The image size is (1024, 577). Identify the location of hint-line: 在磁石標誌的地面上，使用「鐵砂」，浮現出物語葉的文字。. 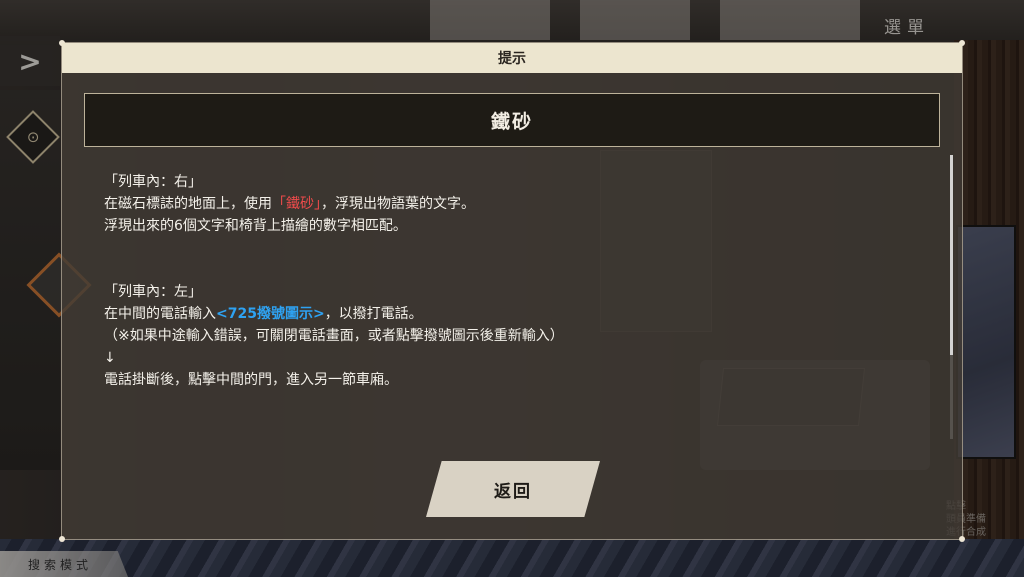
(289, 204).